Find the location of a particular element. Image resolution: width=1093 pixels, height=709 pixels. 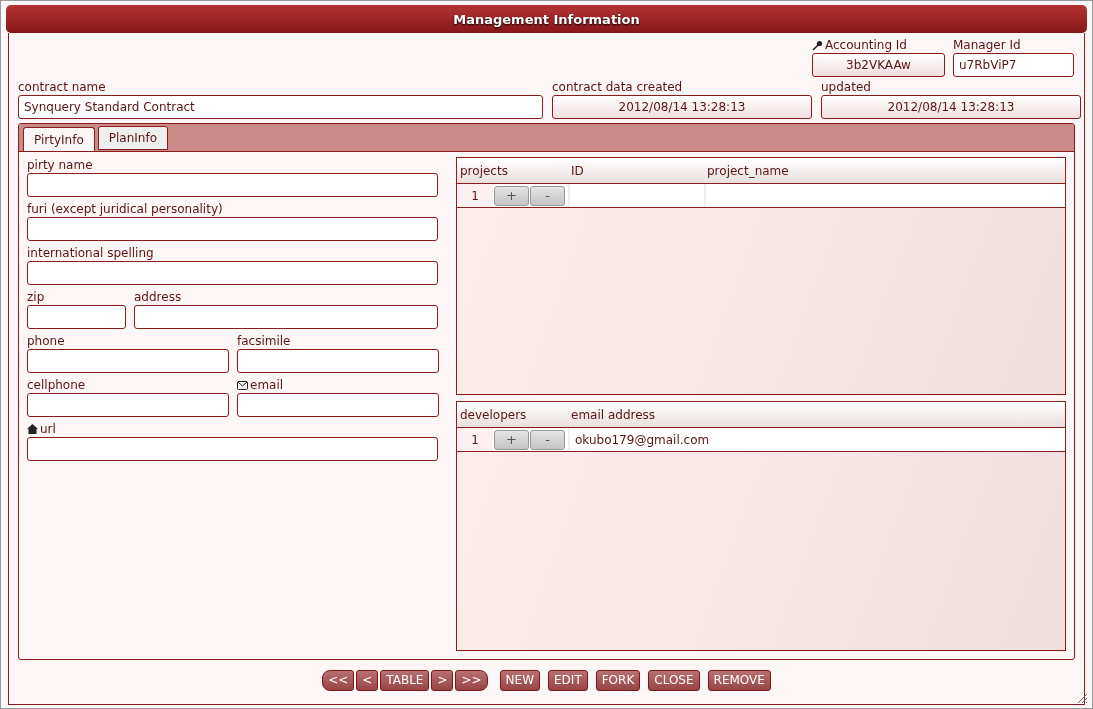

field-label: Manager Id is located at coordinates (987, 45).